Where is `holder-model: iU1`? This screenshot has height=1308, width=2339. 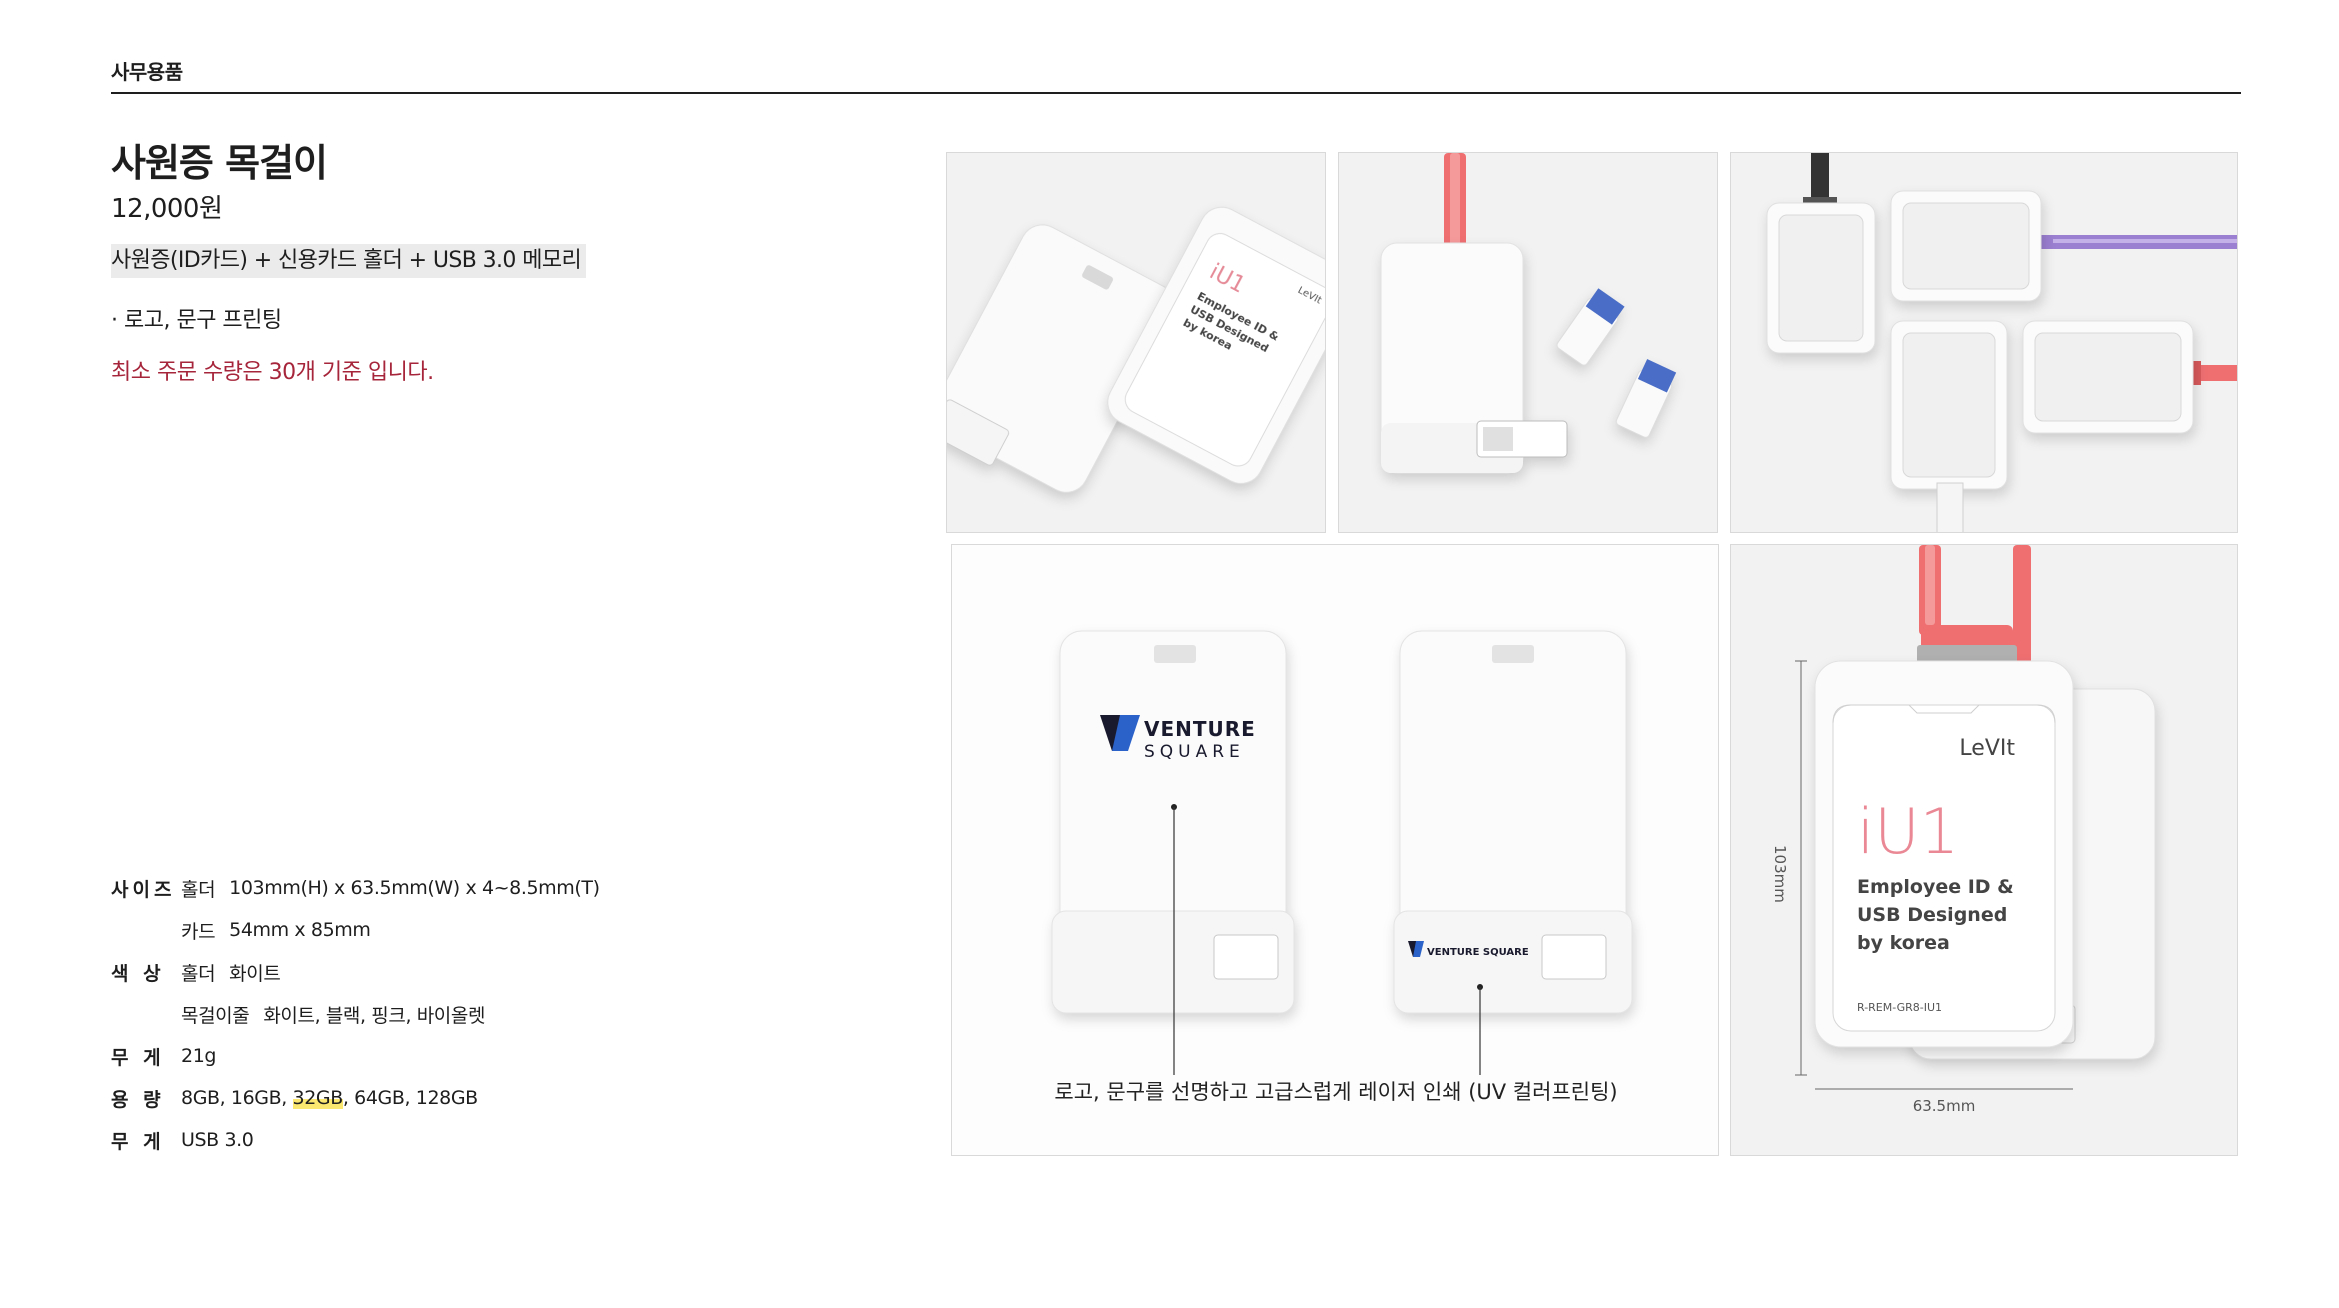 holder-model: iU1 is located at coordinates (1908, 831).